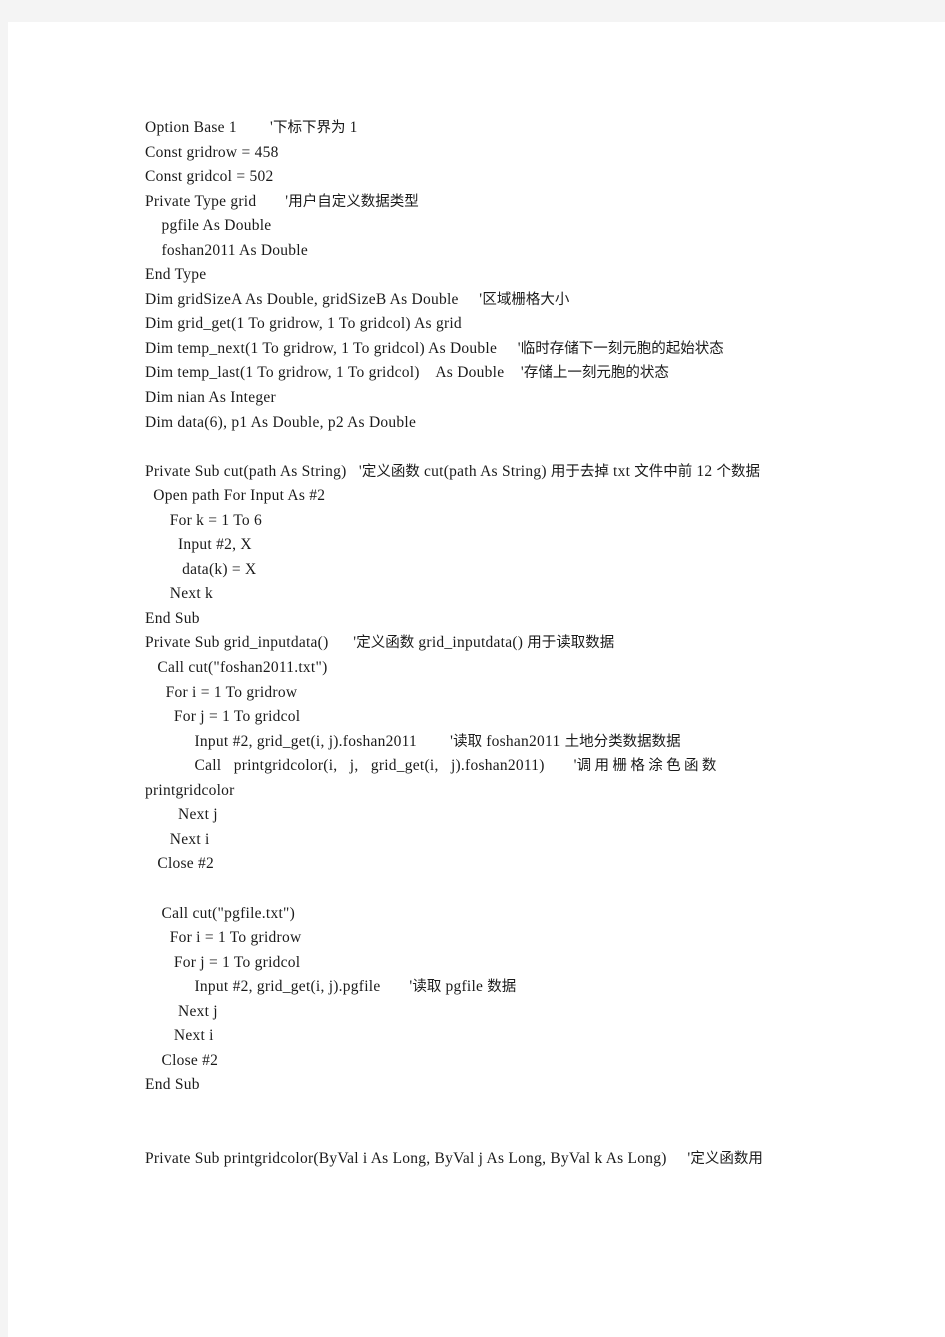  Describe the element at coordinates (201, 201) in the screenshot. I see `code-text: Private Type grid` at that location.